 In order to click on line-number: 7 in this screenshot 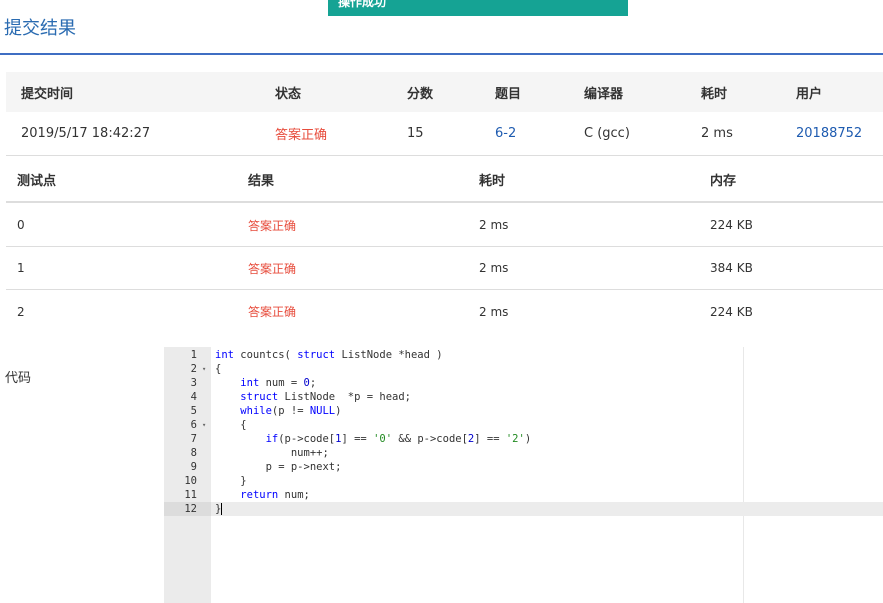, I will do `click(193, 439)`.